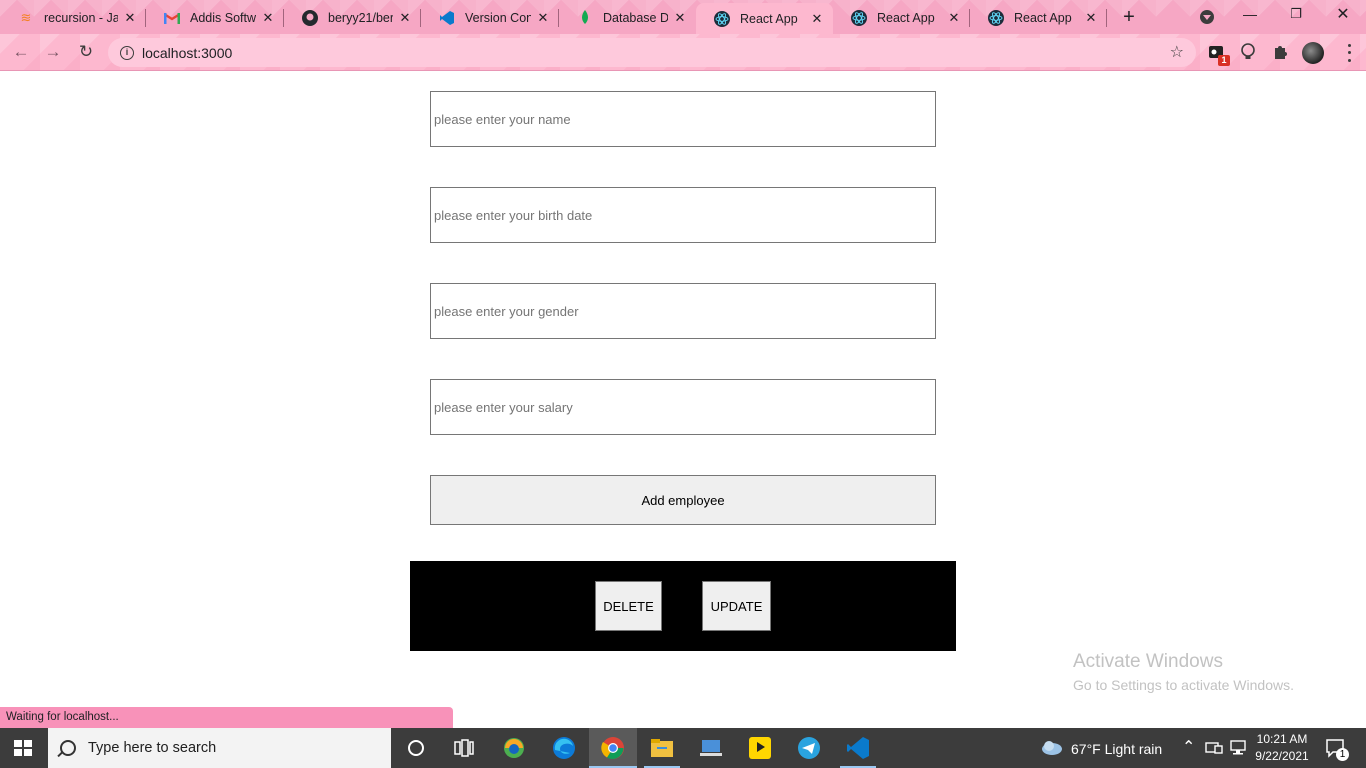 The height and width of the screenshot is (768, 1366). What do you see at coordinates (26, 17) in the screenshot?
I see `stackoverflow-icon: ≋` at bounding box center [26, 17].